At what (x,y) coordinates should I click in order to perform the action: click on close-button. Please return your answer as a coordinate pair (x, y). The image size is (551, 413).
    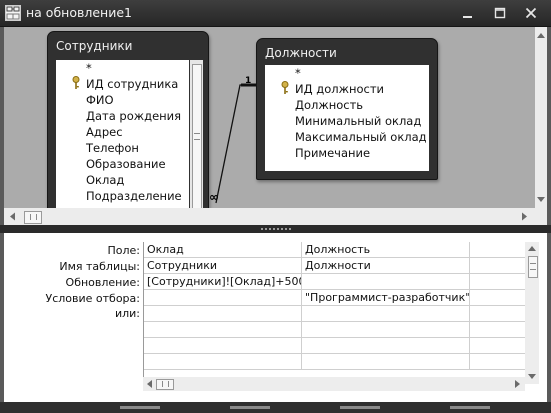
    Looking at the image, I should click on (531, 12).